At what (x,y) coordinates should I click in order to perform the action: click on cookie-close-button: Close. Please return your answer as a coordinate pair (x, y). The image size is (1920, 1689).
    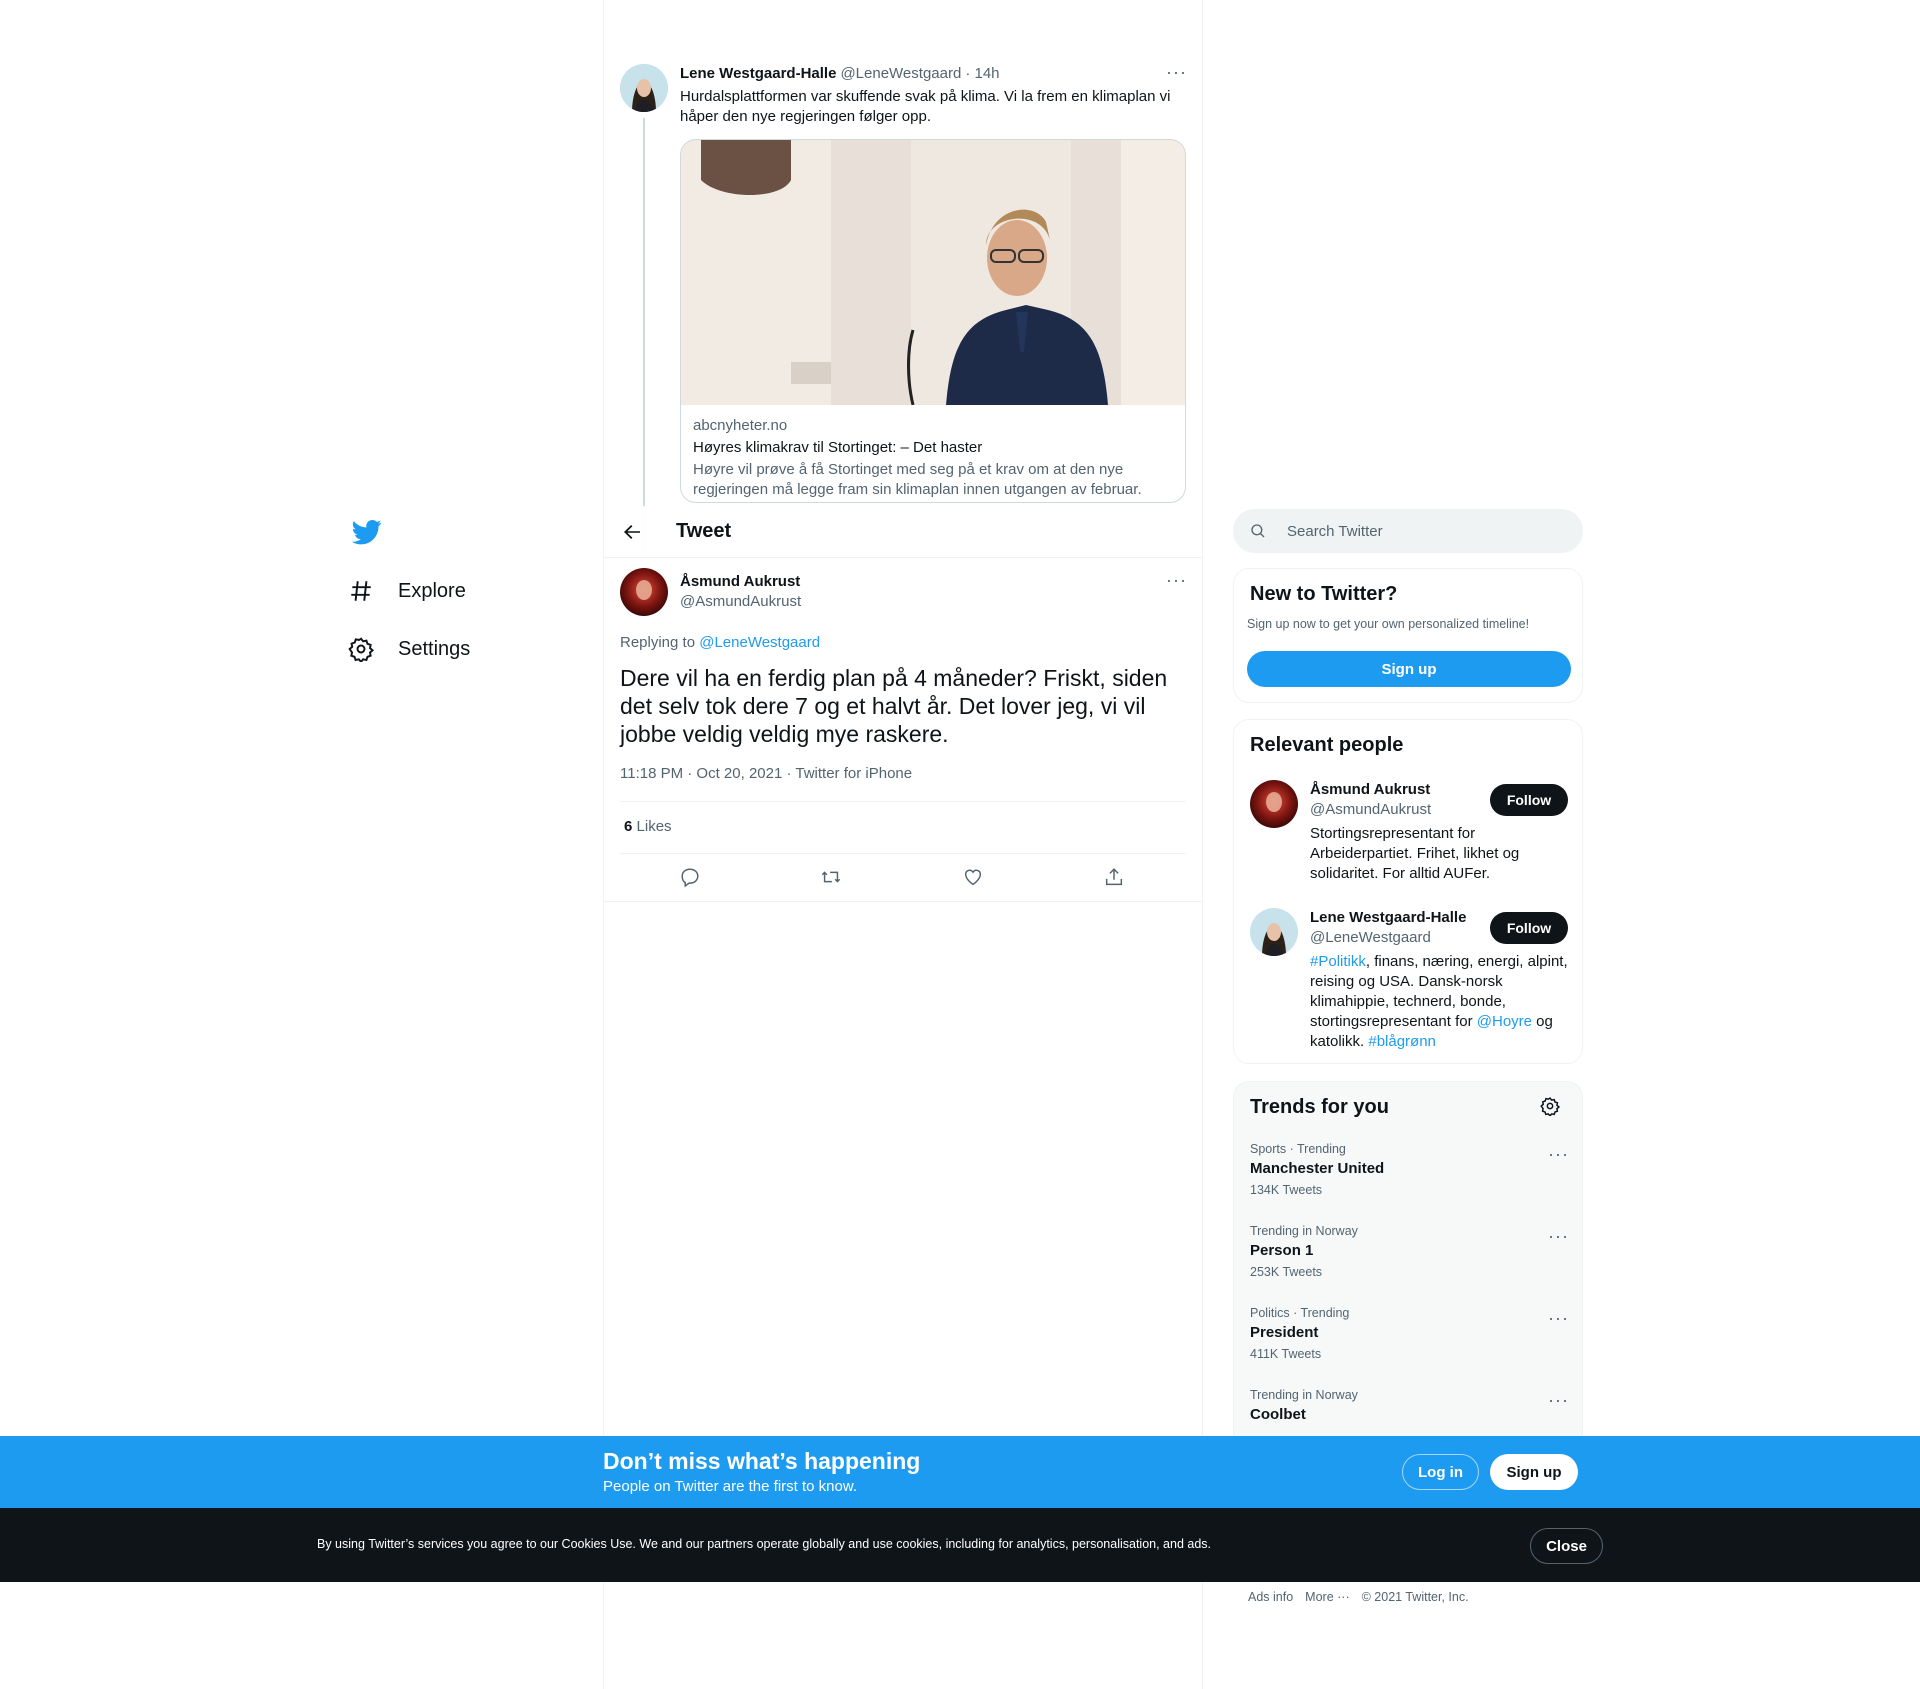
    Looking at the image, I should click on (1566, 1546).